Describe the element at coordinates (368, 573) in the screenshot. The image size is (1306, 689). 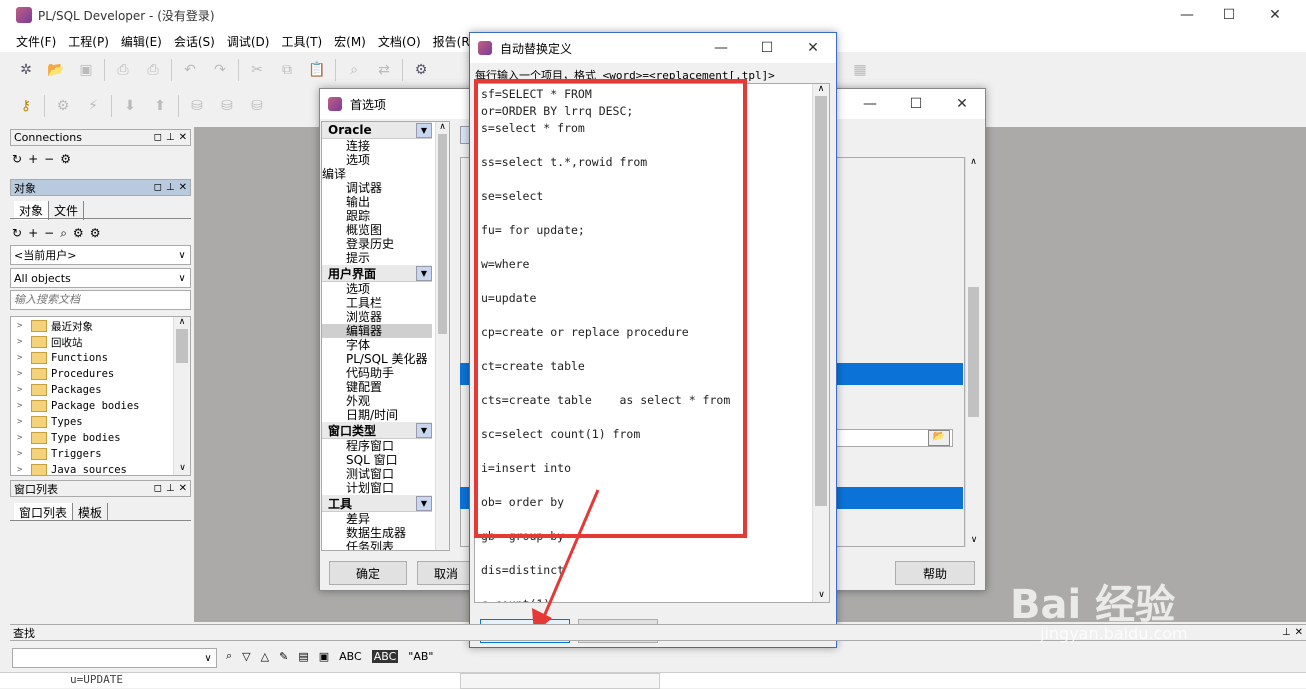
I see `ok-button: 确定` at that location.